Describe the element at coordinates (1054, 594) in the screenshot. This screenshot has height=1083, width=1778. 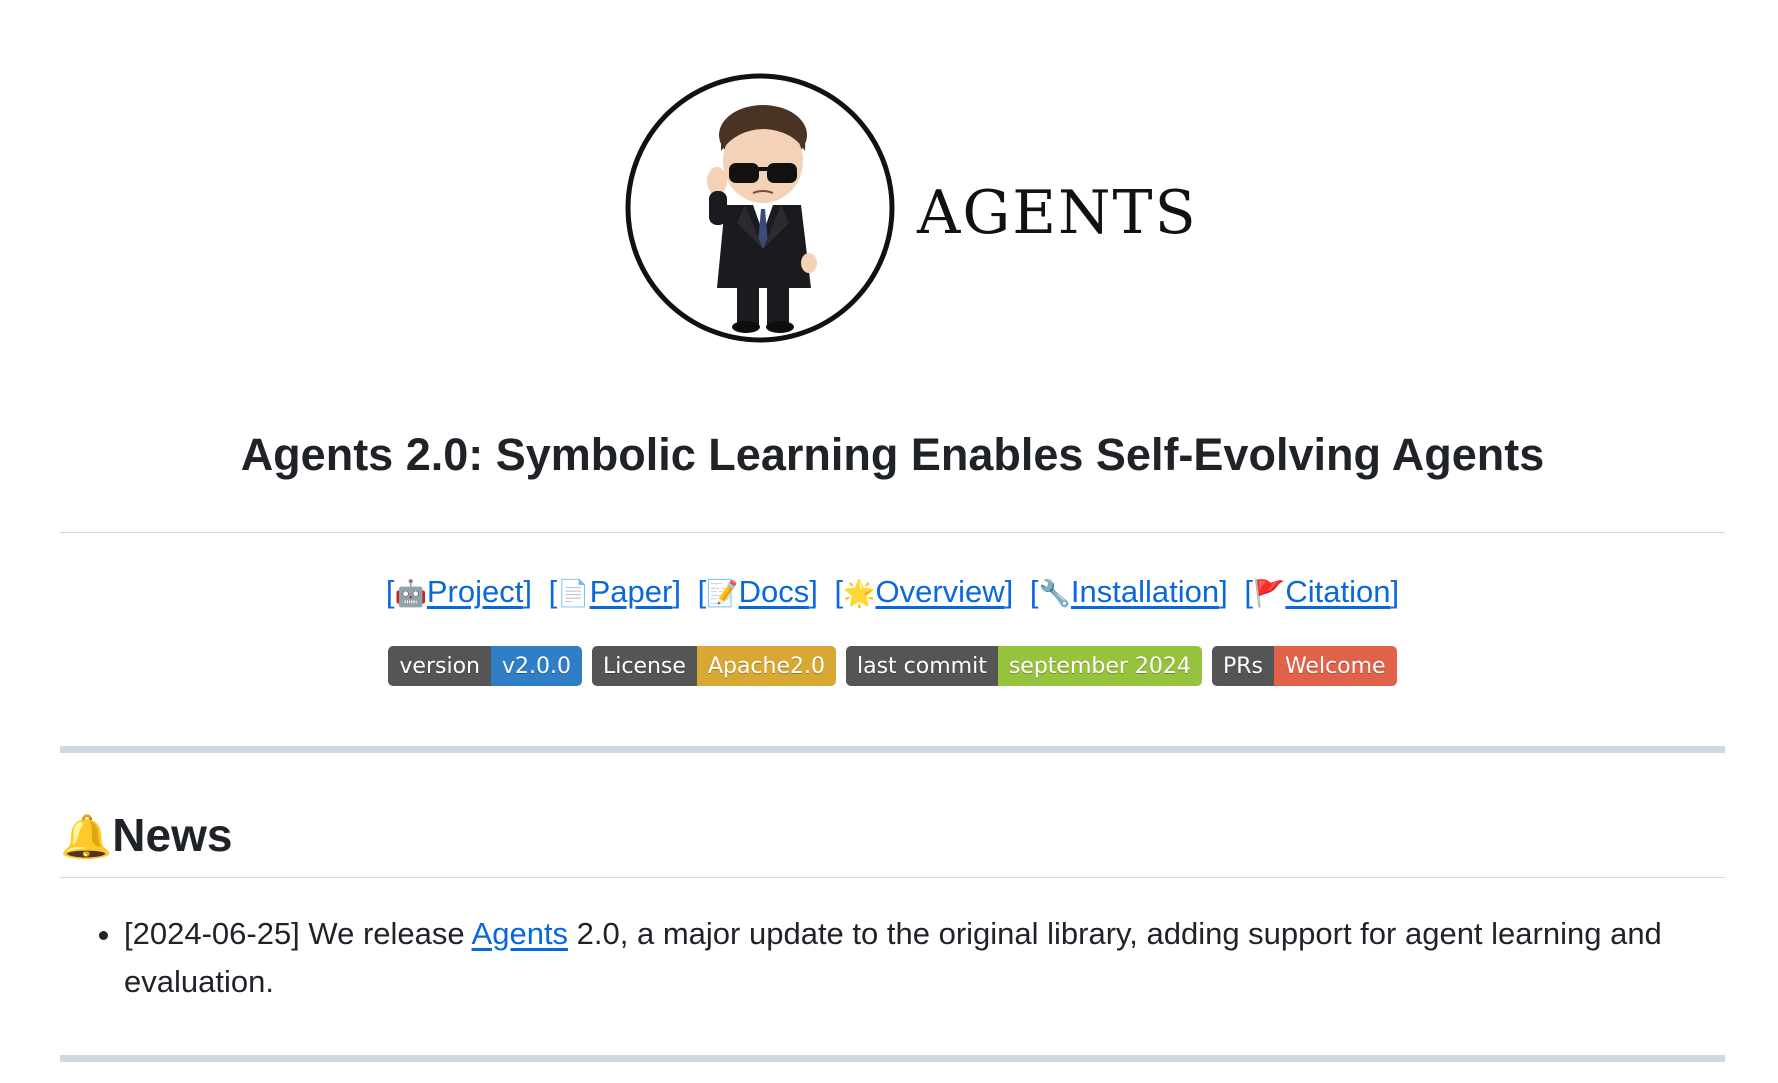
I see `wrench-icon: 🔧` at that location.